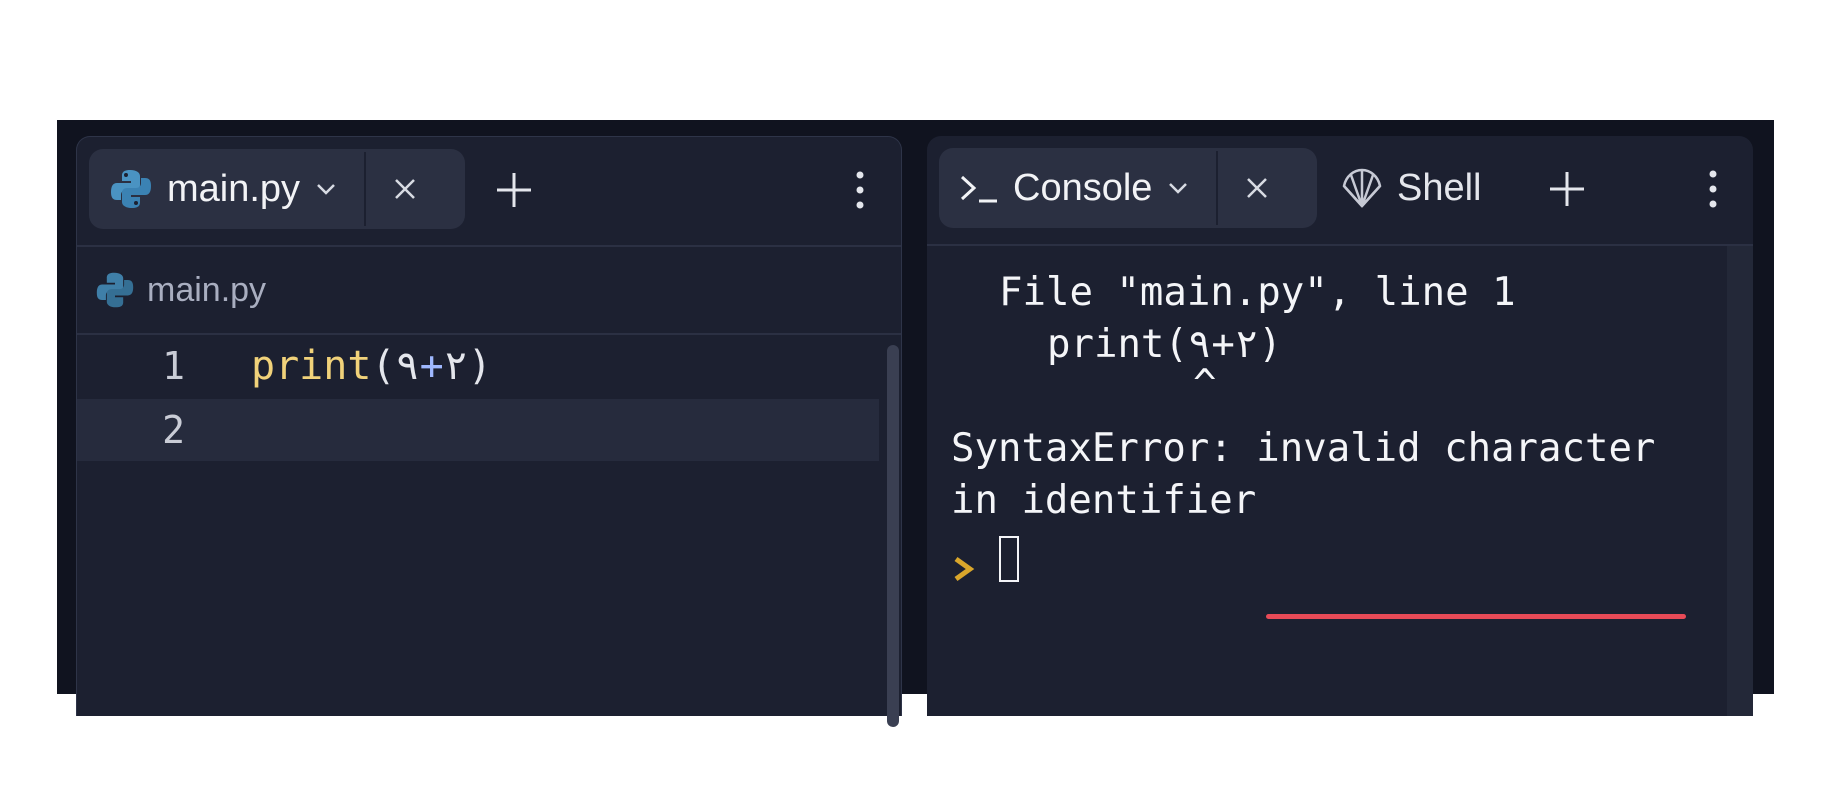 The height and width of the screenshot is (794, 1844). I want to click on terminal-icon, so click(979, 188).